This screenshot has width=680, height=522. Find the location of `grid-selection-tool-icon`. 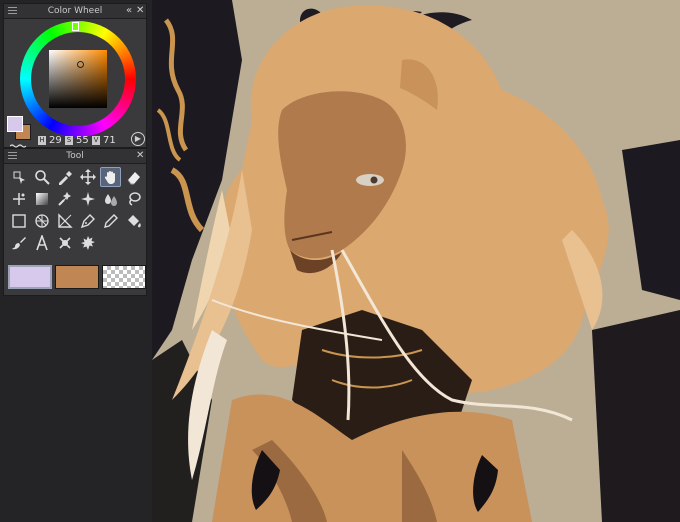

grid-selection-tool-icon is located at coordinates (41, 221).